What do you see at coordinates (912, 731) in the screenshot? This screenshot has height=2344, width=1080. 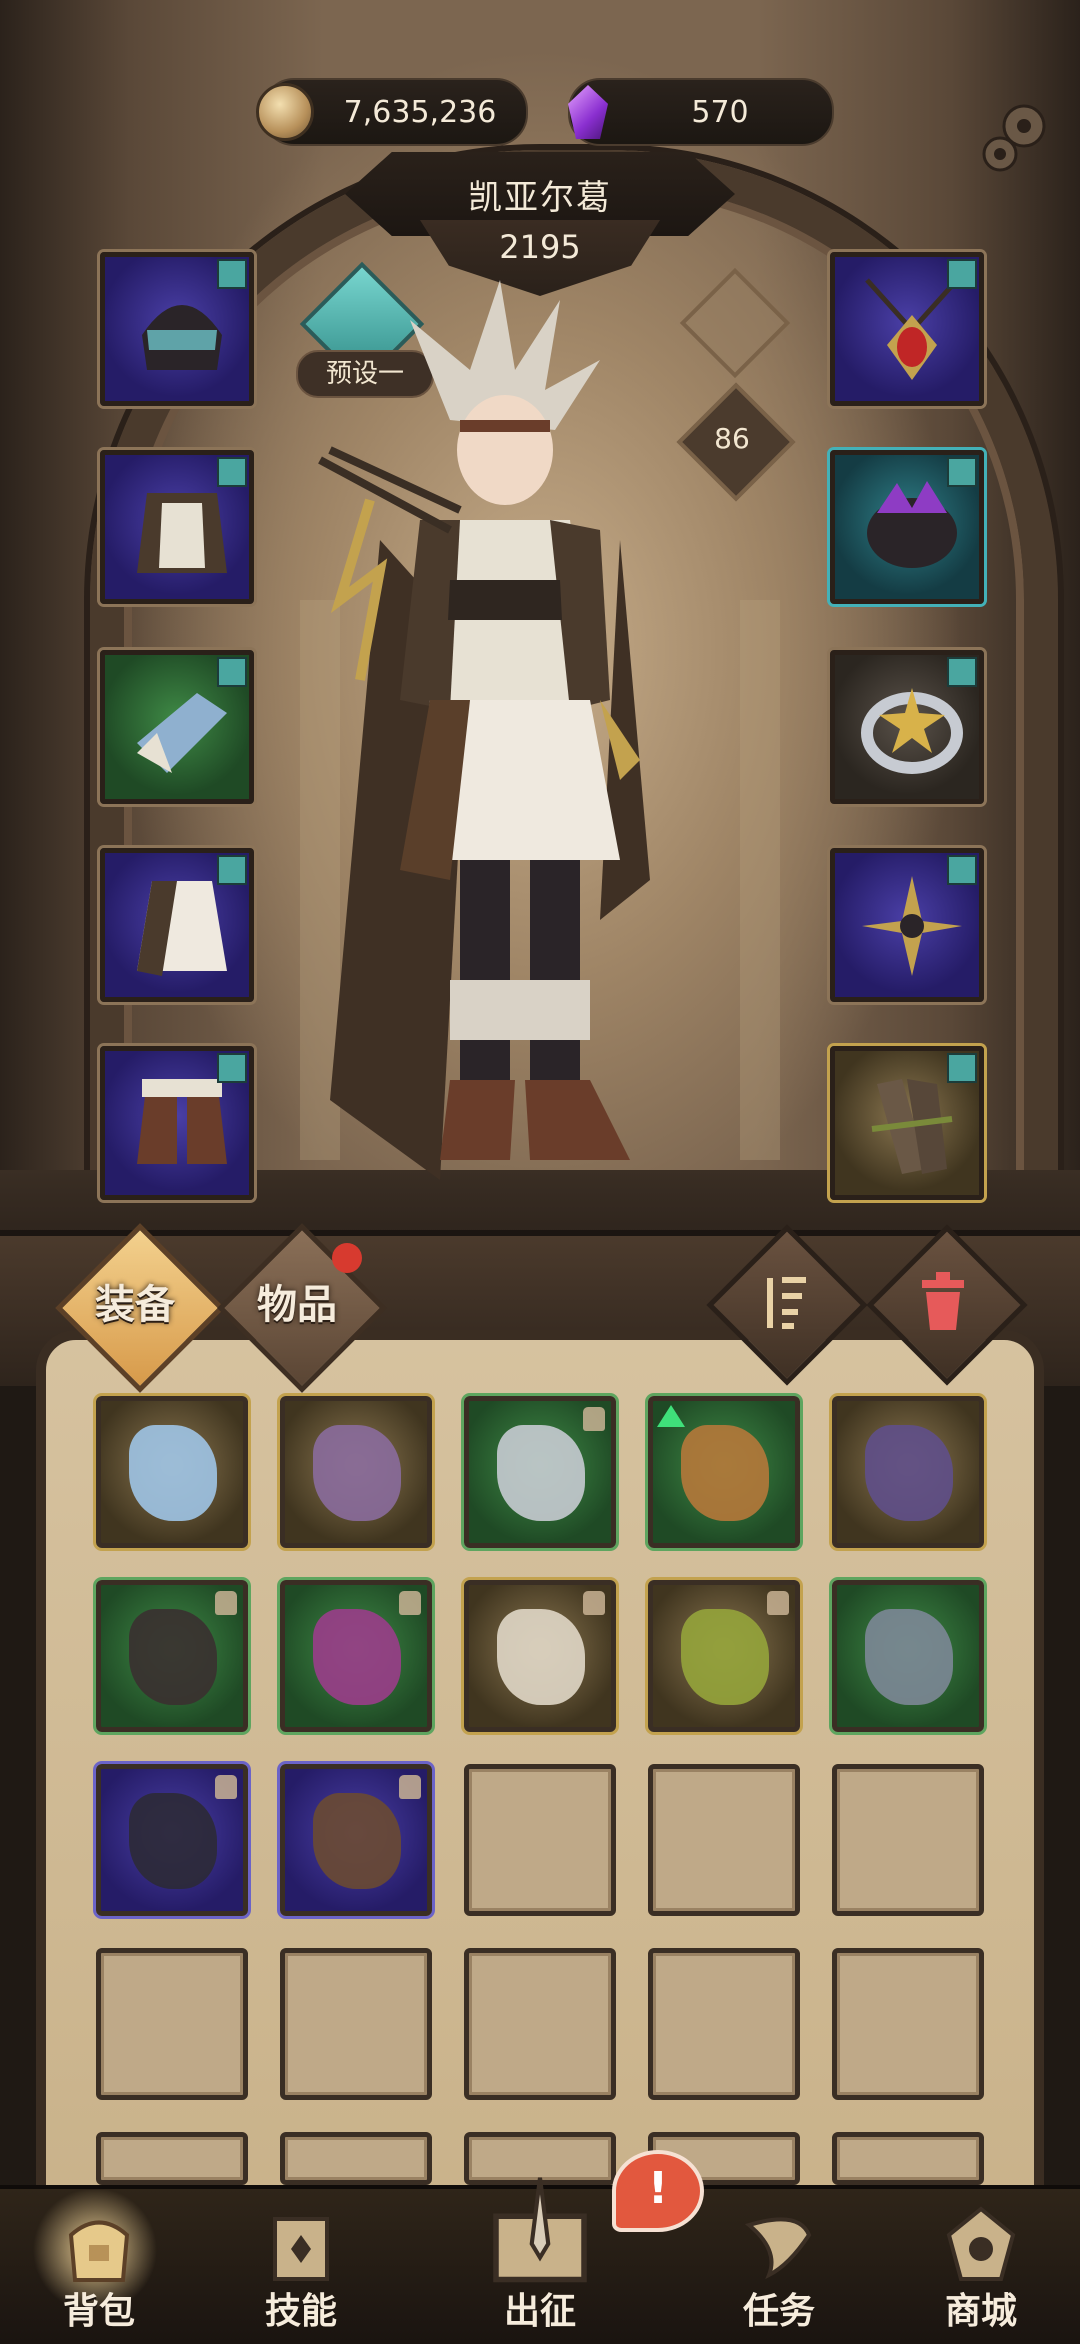 I see `star-ring-icon` at bounding box center [912, 731].